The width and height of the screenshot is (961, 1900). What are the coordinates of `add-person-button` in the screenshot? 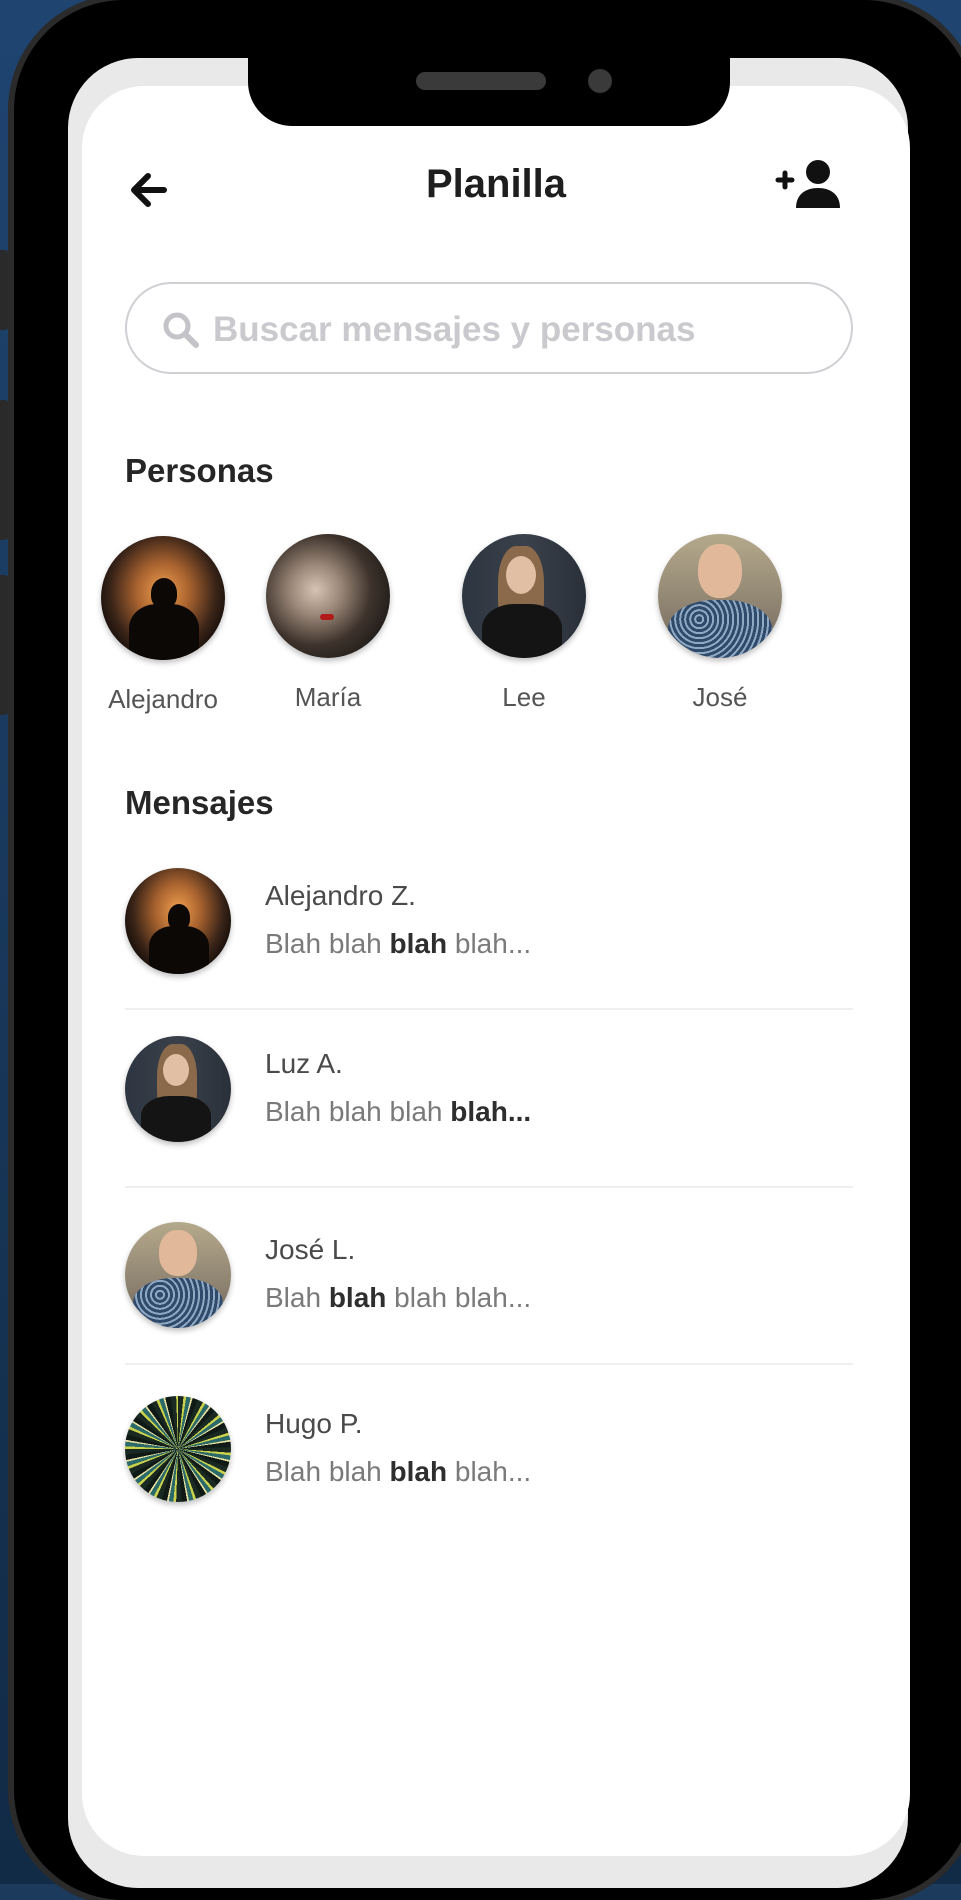 It's located at (810, 186).